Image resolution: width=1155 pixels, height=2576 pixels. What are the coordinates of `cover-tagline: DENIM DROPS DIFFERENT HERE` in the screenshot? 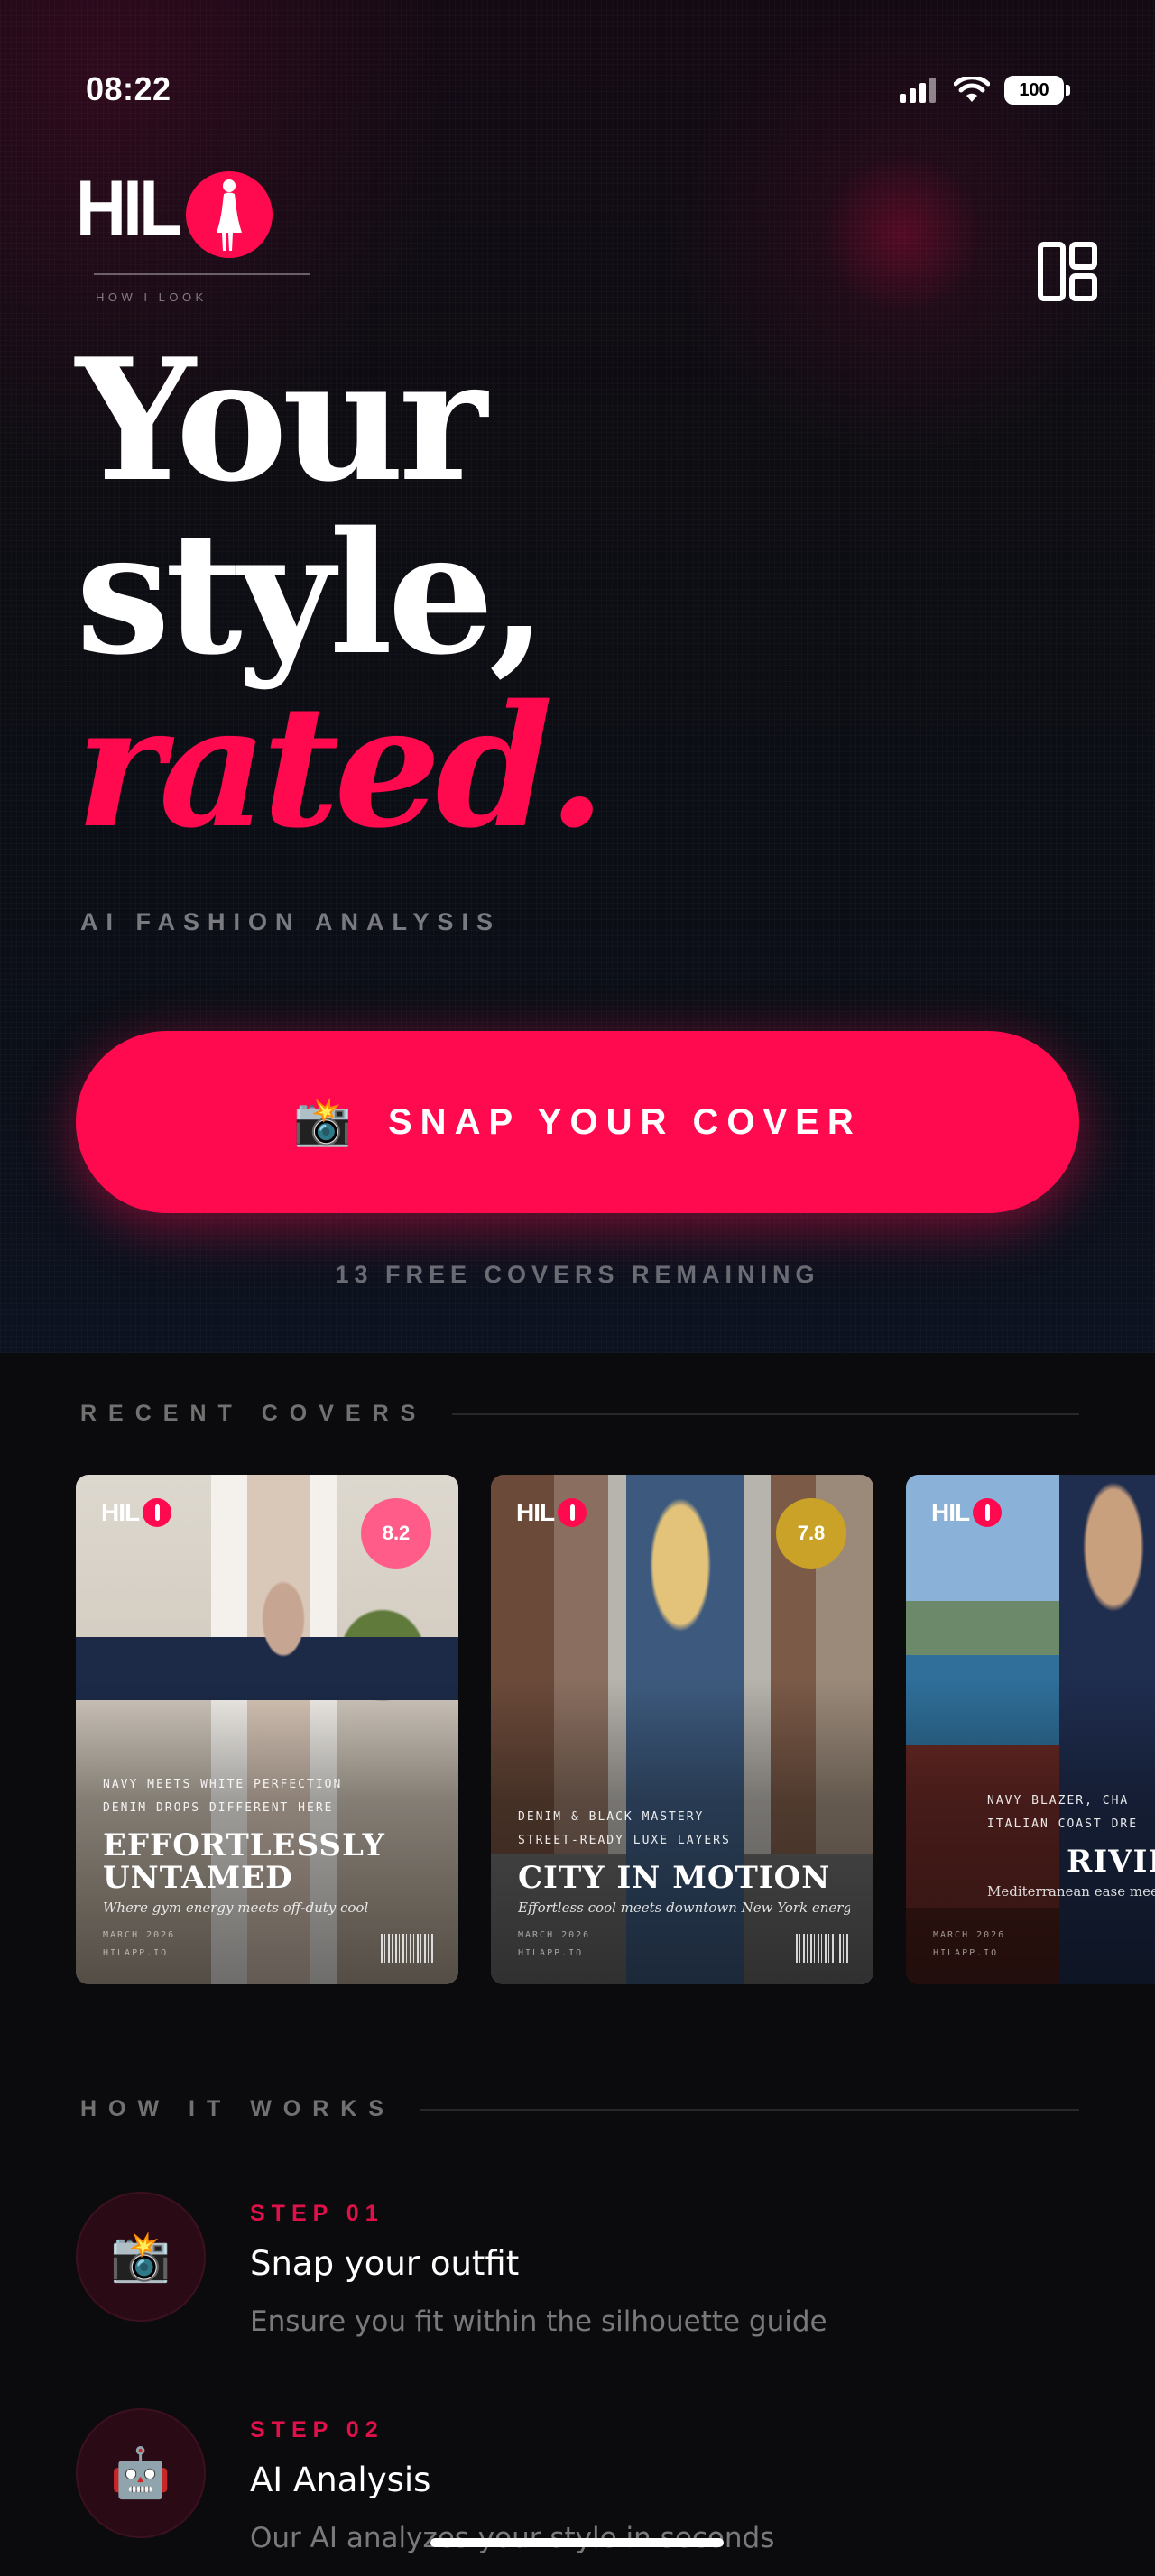 It's located at (218, 1808).